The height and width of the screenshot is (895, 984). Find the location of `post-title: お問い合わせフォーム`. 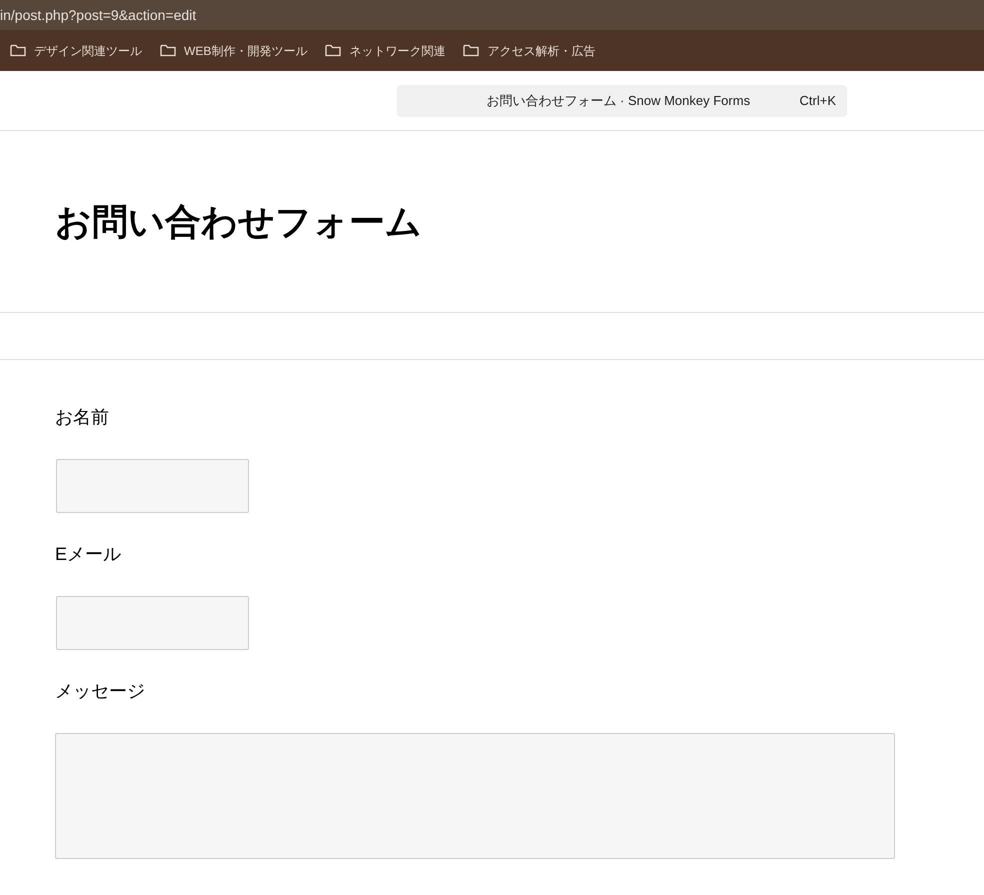

post-title: お問い合わせフォーム is located at coordinates (238, 221).